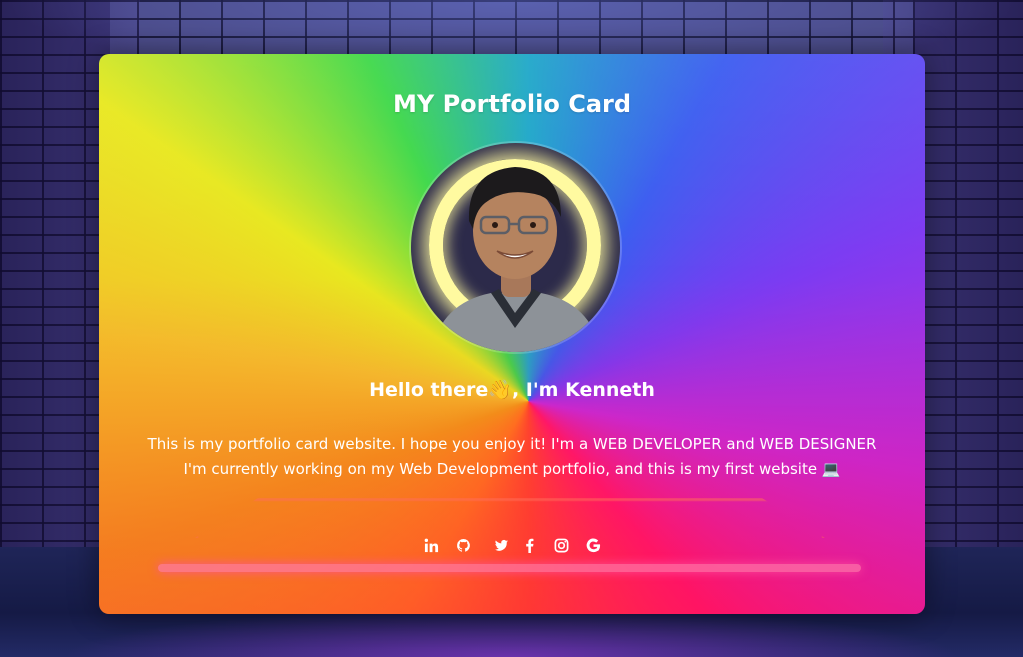  I want to click on twitter-icon, so click(501, 545).